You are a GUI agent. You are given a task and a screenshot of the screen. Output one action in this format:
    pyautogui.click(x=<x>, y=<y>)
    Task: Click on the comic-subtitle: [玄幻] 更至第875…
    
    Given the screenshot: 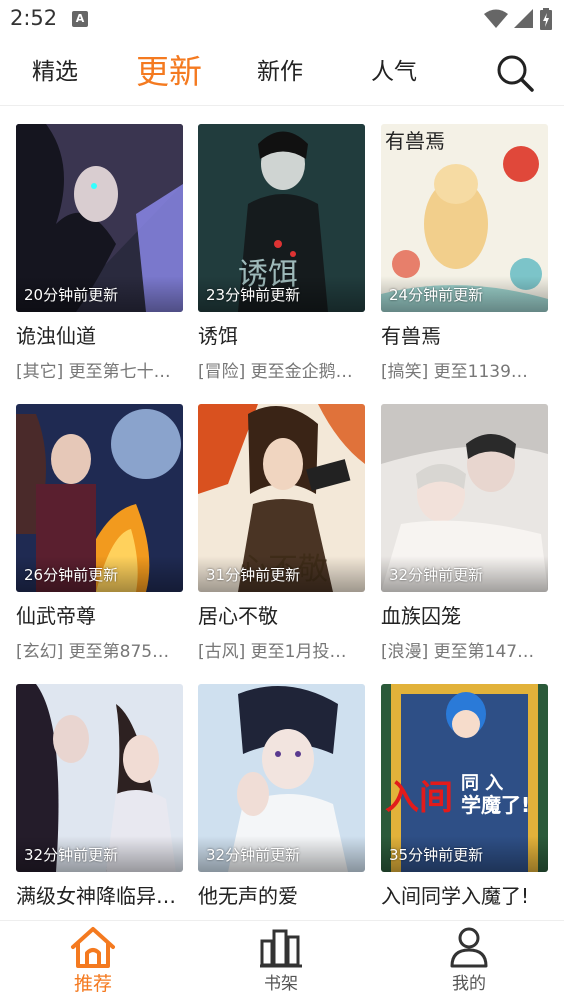 What is the action you would take?
    pyautogui.click(x=93, y=652)
    